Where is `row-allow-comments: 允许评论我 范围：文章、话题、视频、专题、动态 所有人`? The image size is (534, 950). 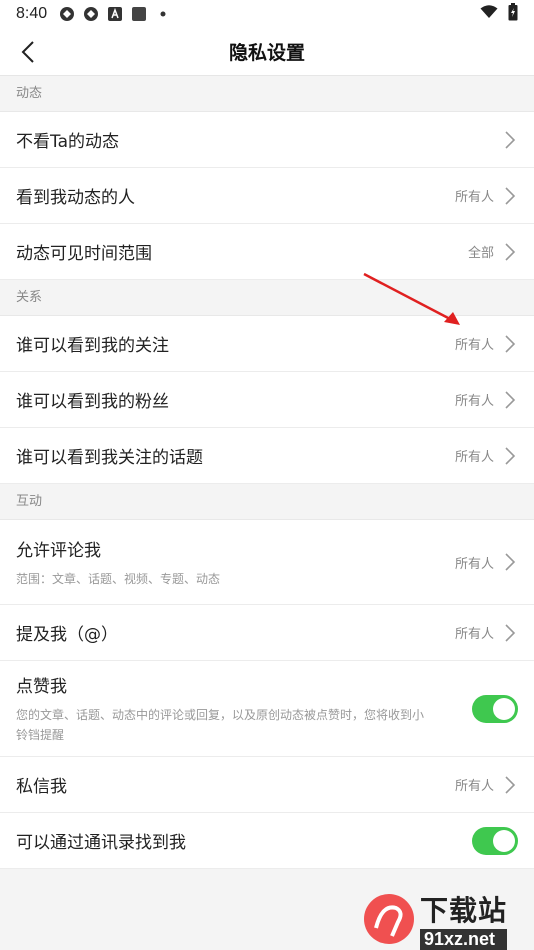
row-allow-comments: 允许评论我 范围：文章、话题、视频、专题、动态 所有人 is located at coordinates (267, 562).